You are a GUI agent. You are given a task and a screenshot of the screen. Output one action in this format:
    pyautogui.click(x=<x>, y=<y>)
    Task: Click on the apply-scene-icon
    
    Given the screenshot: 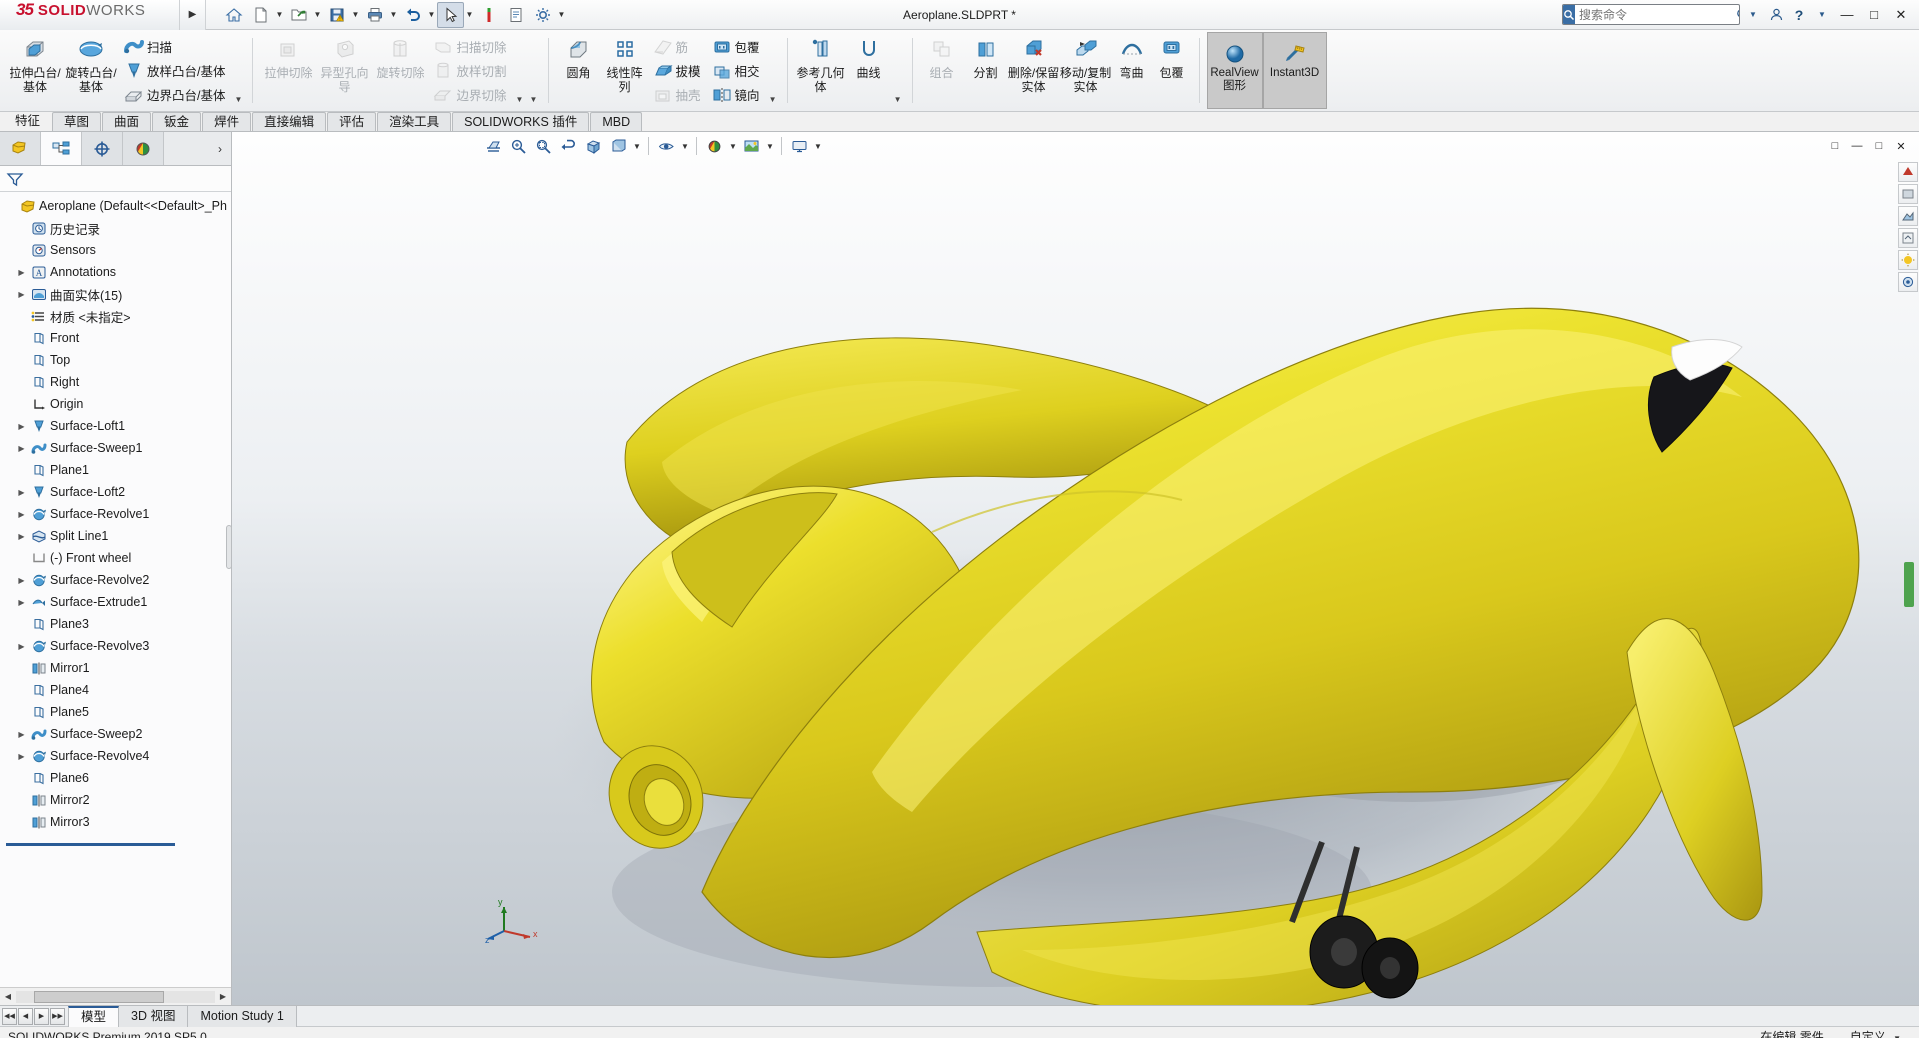 What is the action you would take?
    pyautogui.click(x=751, y=146)
    